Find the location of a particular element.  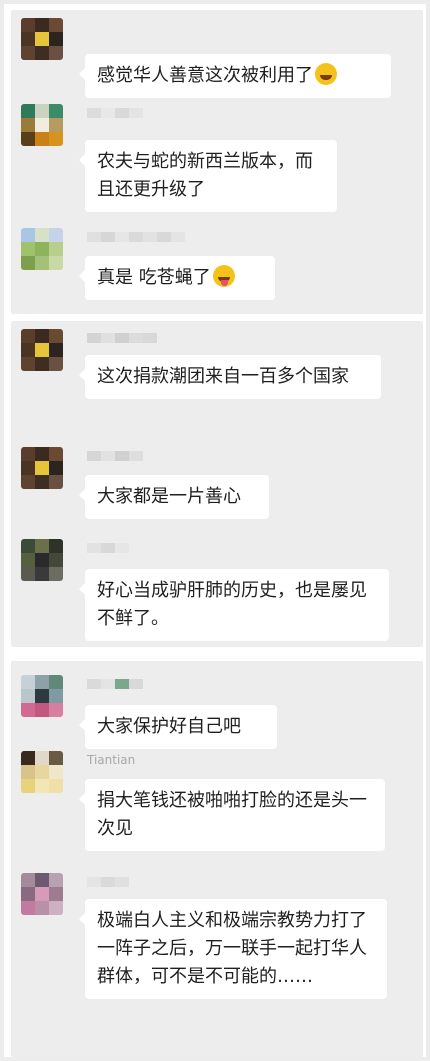

message-text: 捐大笔钱还被啪啪打脸的还是头一次见 is located at coordinates (232, 814).